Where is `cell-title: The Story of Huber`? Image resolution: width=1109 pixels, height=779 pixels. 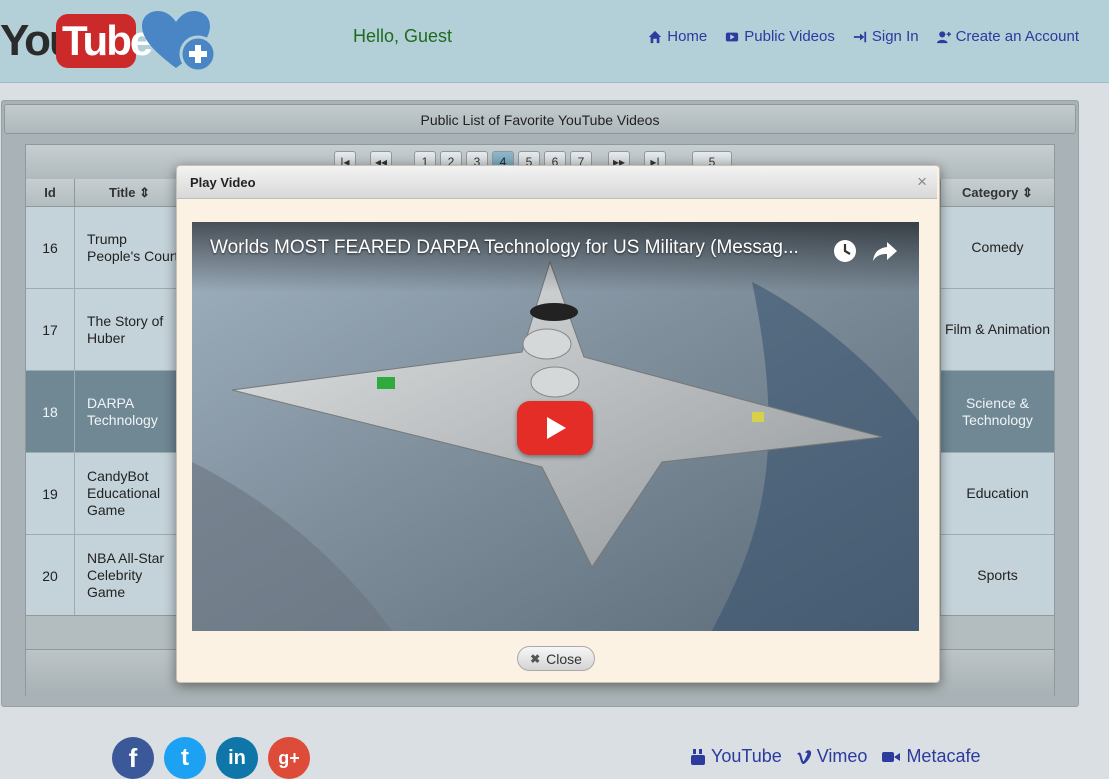
cell-title: The Story of Huber is located at coordinates (130, 329).